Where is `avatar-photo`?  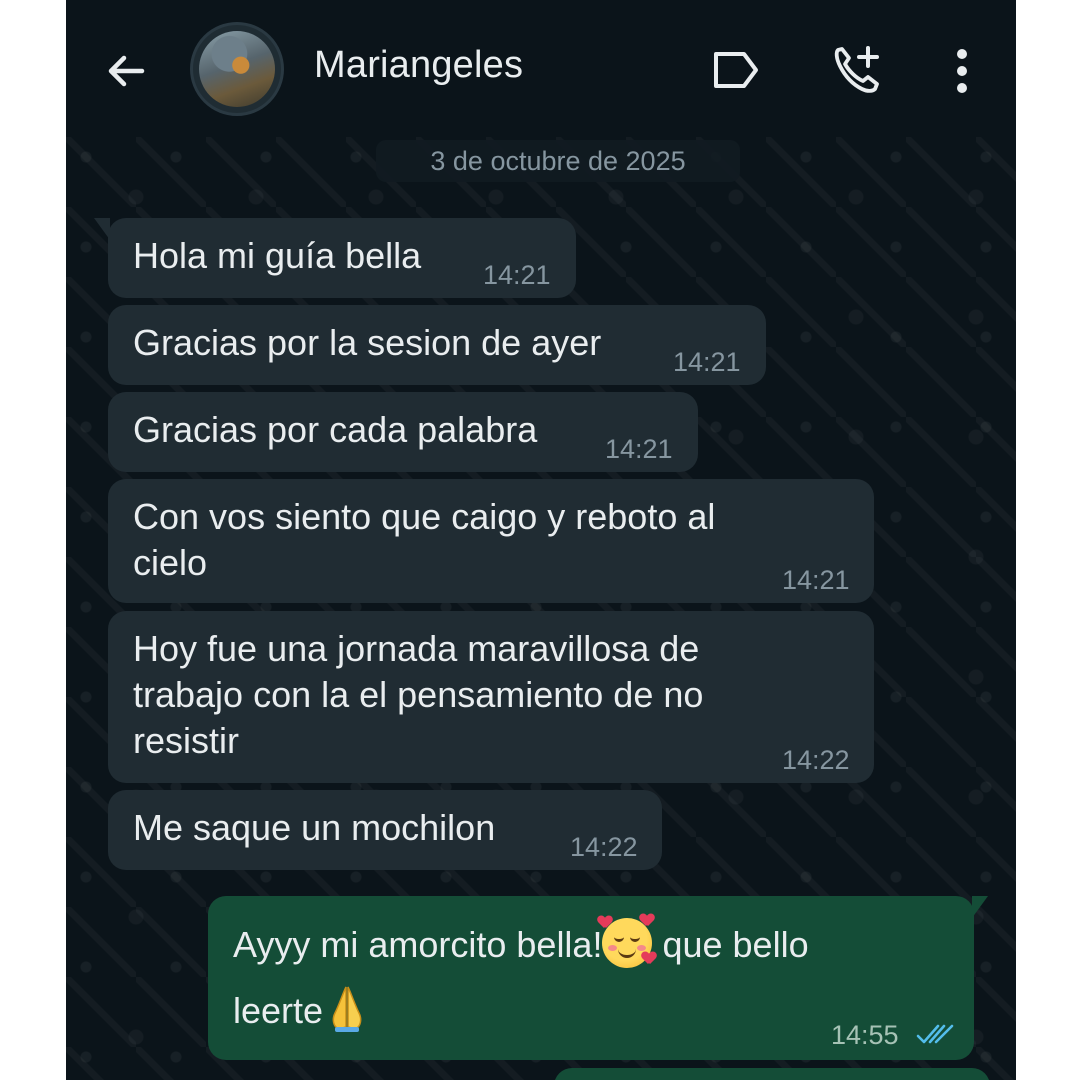
avatar-photo is located at coordinates (237, 69).